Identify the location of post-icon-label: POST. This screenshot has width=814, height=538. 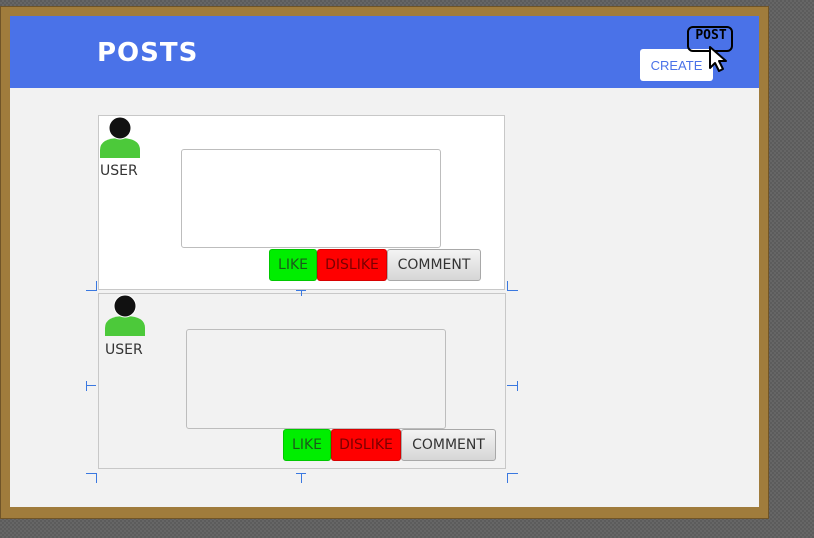
(711, 35).